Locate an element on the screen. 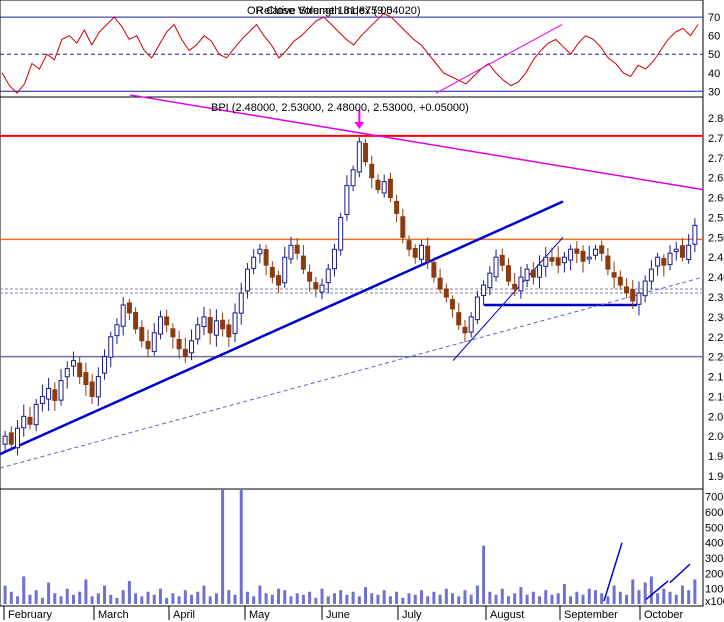 The height and width of the screenshot is (622, 724). price-tick-label: 2.60 is located at coordinates (716, 199).